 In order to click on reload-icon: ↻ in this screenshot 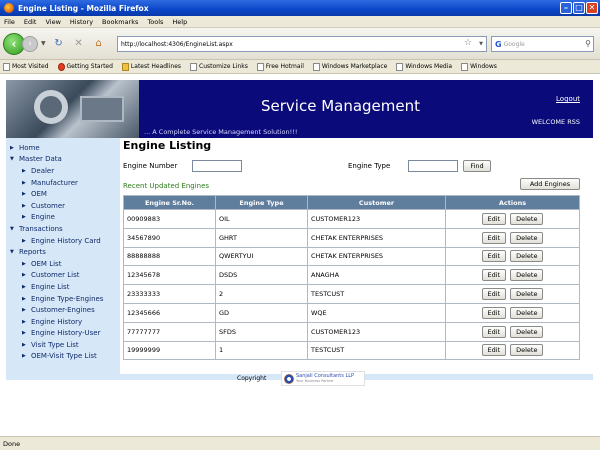, I will do `click(59, 44)`.